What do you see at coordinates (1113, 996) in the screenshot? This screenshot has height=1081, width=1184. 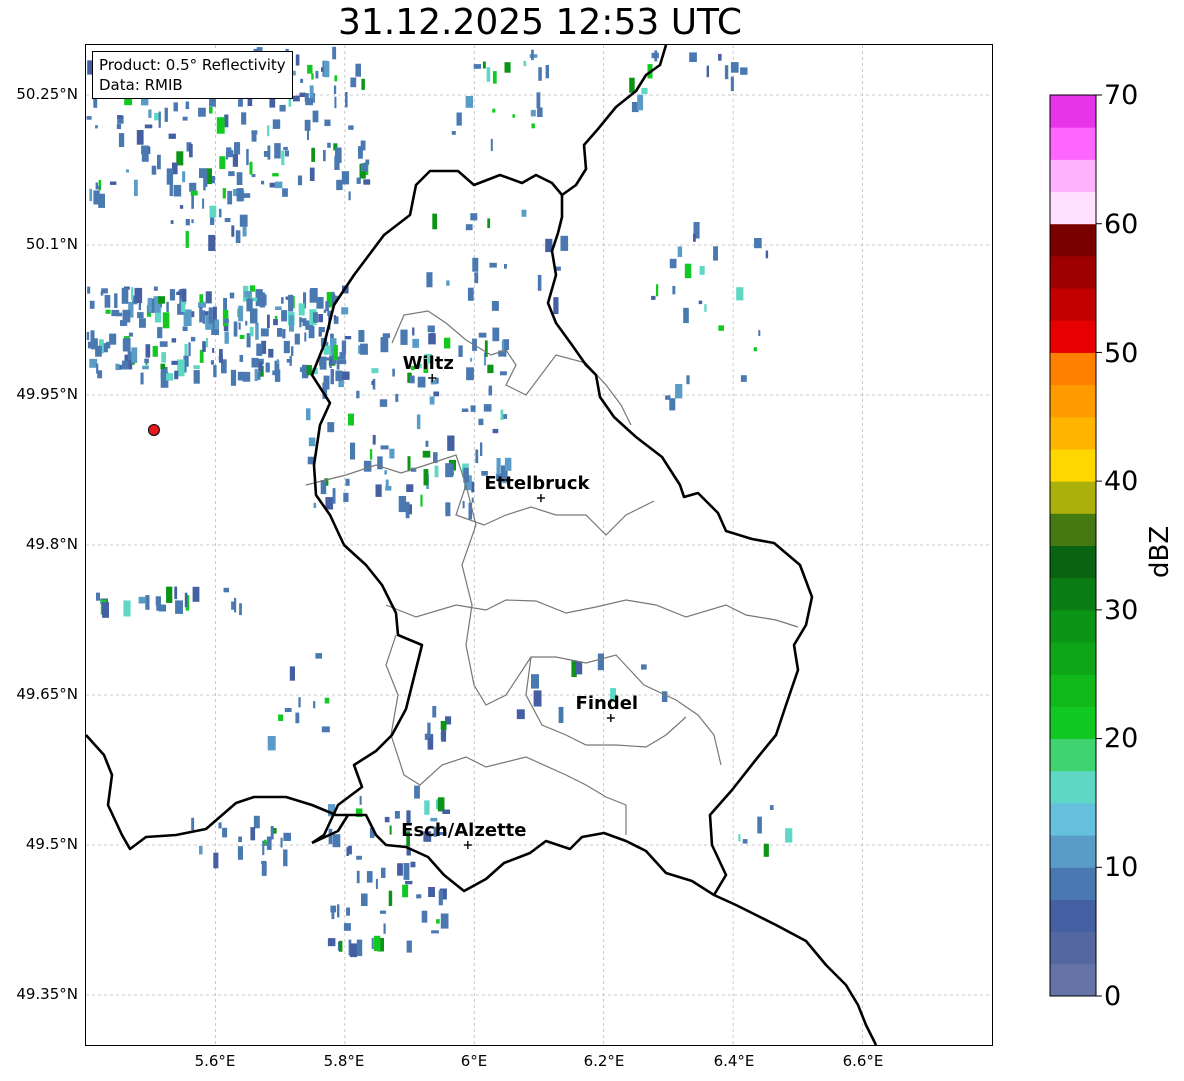 I see `colorbar-tick-0: 0` at bounding box center [1113, 996].